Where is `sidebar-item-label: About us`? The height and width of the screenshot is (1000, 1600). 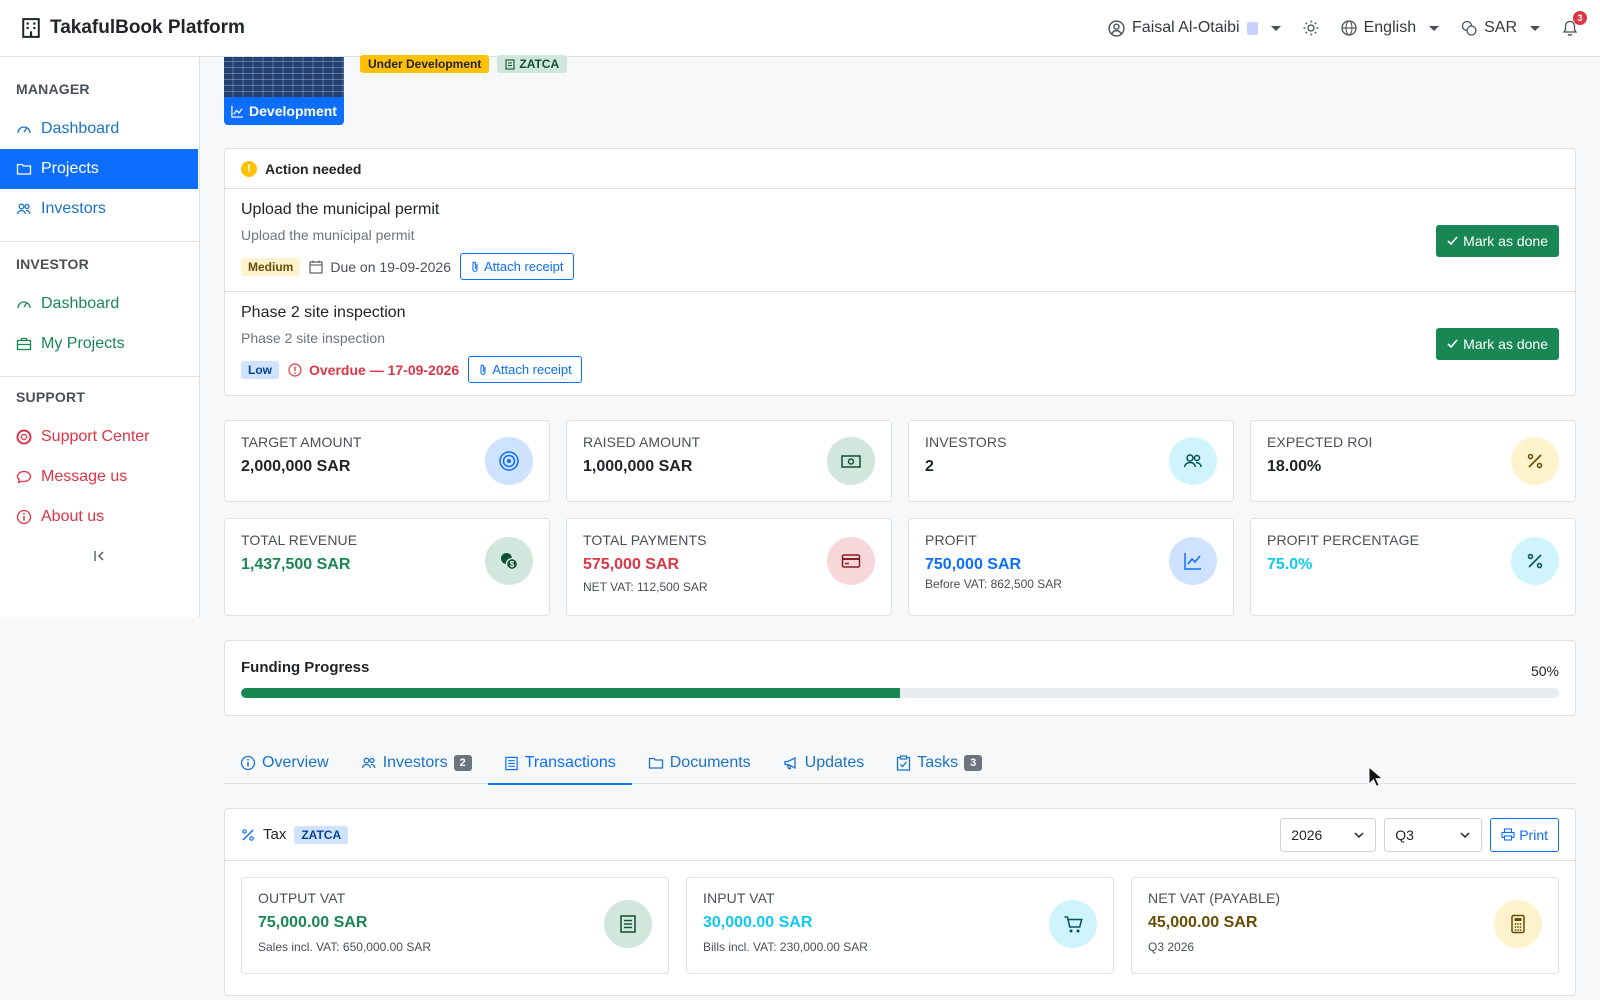
sidebar-item-label: About us is located at coordinates (73, 516).